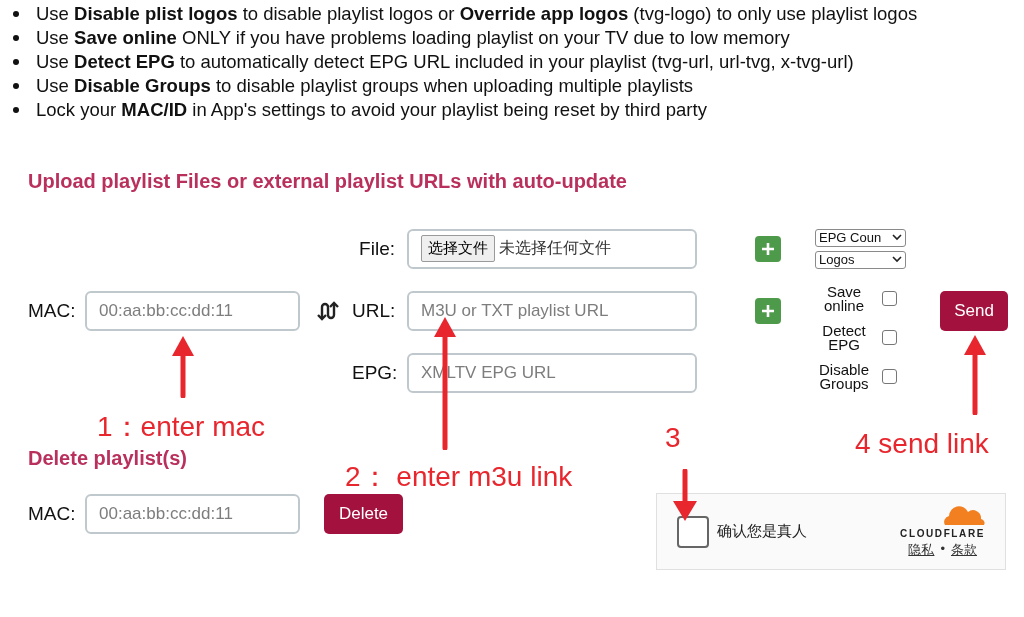 The height and width of the screenshot is (617, 1024). What do you see at coordinates (458, 248) in the screenshot?
I see `choose-file-button: 选择文件` at bounding box center [458, 248].